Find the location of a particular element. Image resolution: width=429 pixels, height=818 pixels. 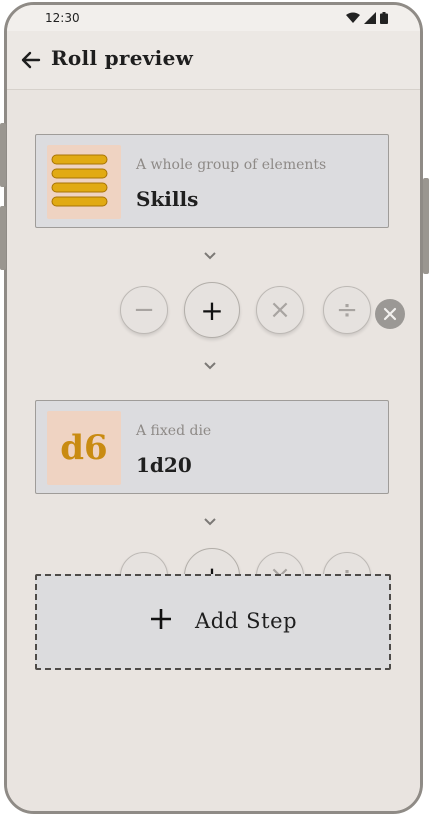

back-arrow-icon is located at coordinates (30, 60).